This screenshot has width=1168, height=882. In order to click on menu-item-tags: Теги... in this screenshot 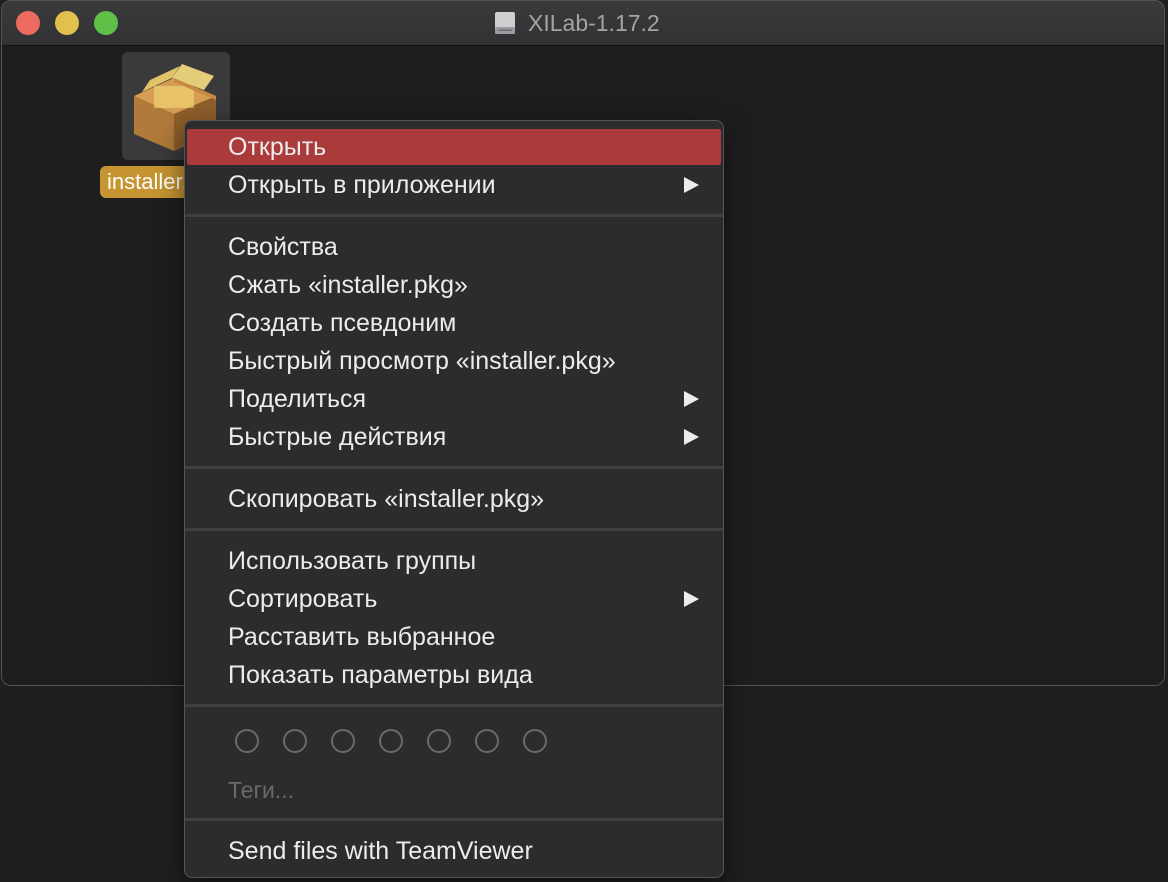, I will do `click(261, 790)`.